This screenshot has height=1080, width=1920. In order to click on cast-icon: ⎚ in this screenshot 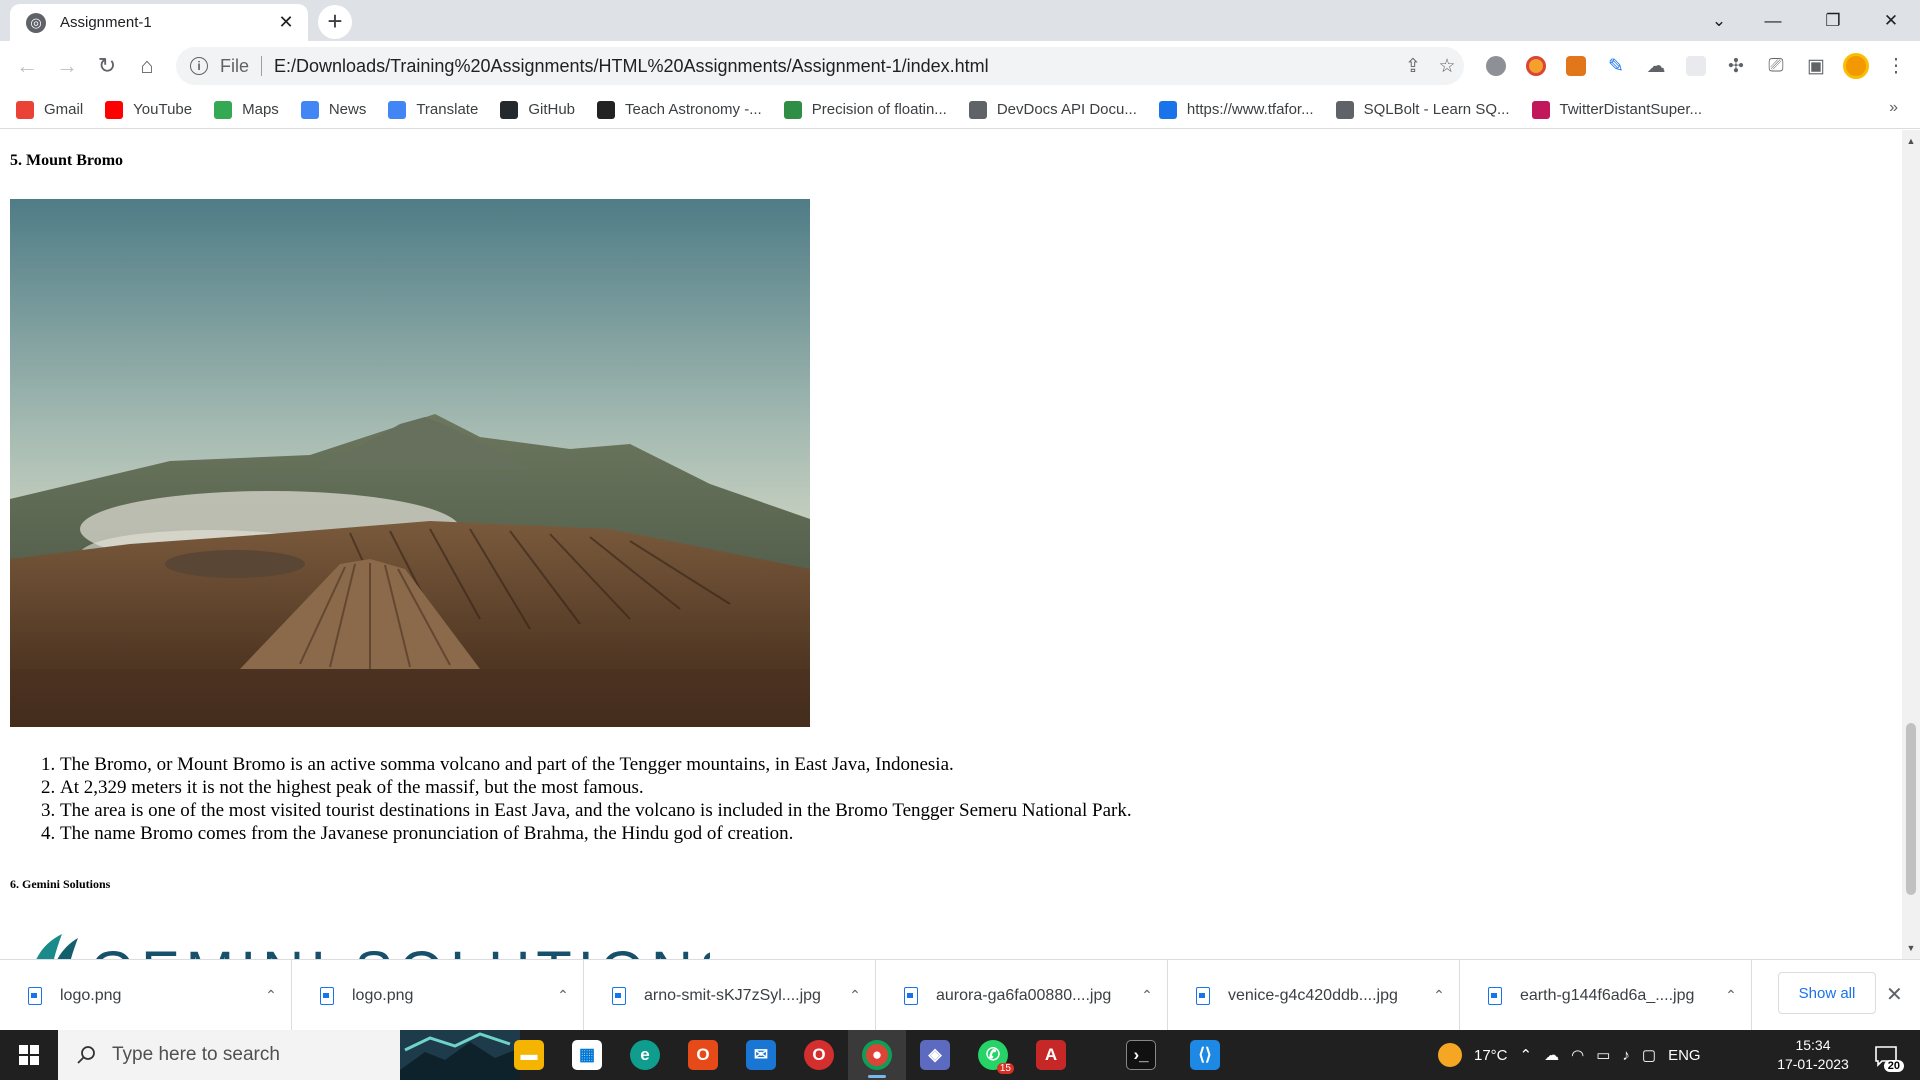, I will do `click(1776, 66)`.